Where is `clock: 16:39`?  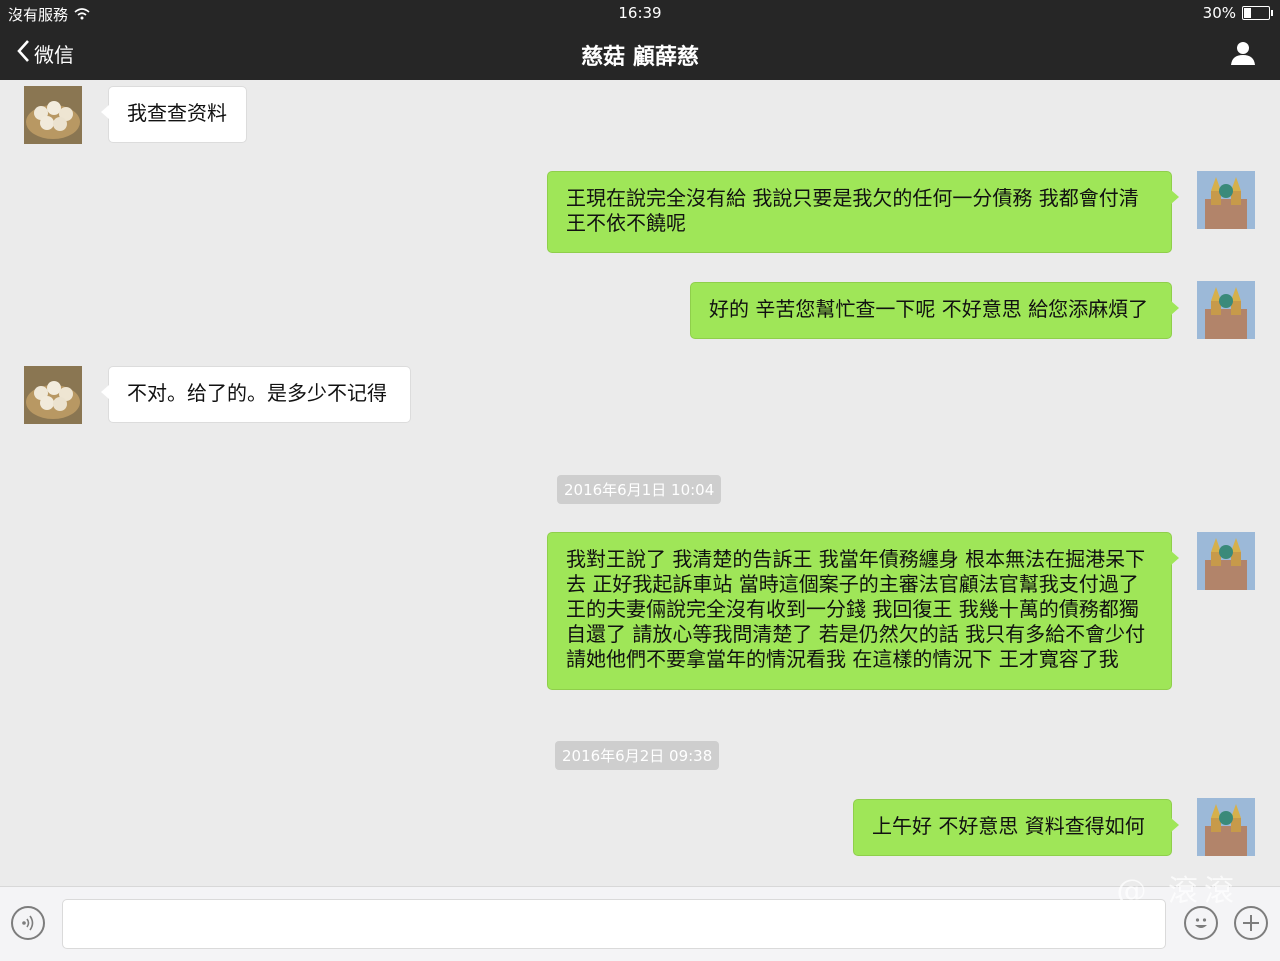
clock: 16:39 is located at coordinates (640, 13).